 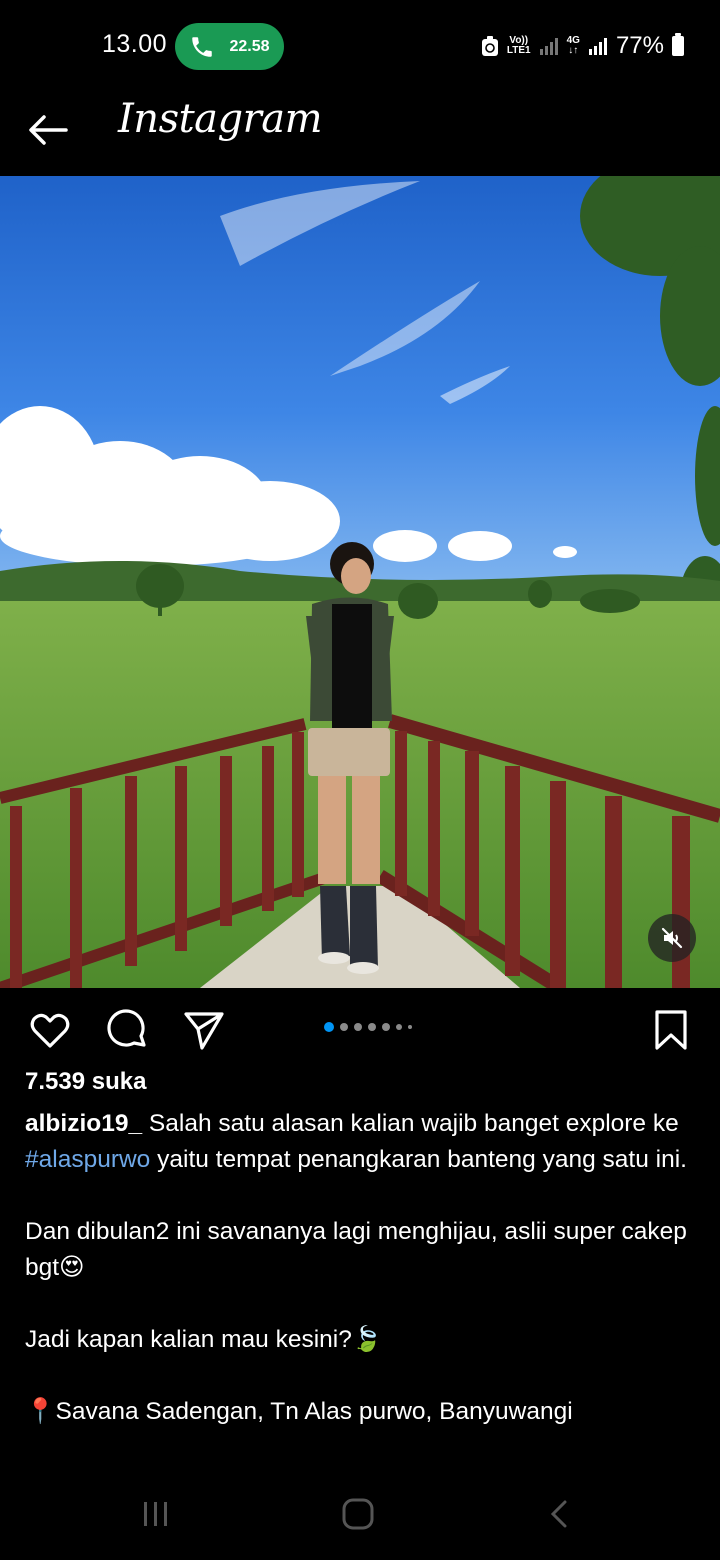 What do you see at coordinates (360, 134) in the screenshot?
I see `app-header: Instagram` at bounding box center [360, 134].